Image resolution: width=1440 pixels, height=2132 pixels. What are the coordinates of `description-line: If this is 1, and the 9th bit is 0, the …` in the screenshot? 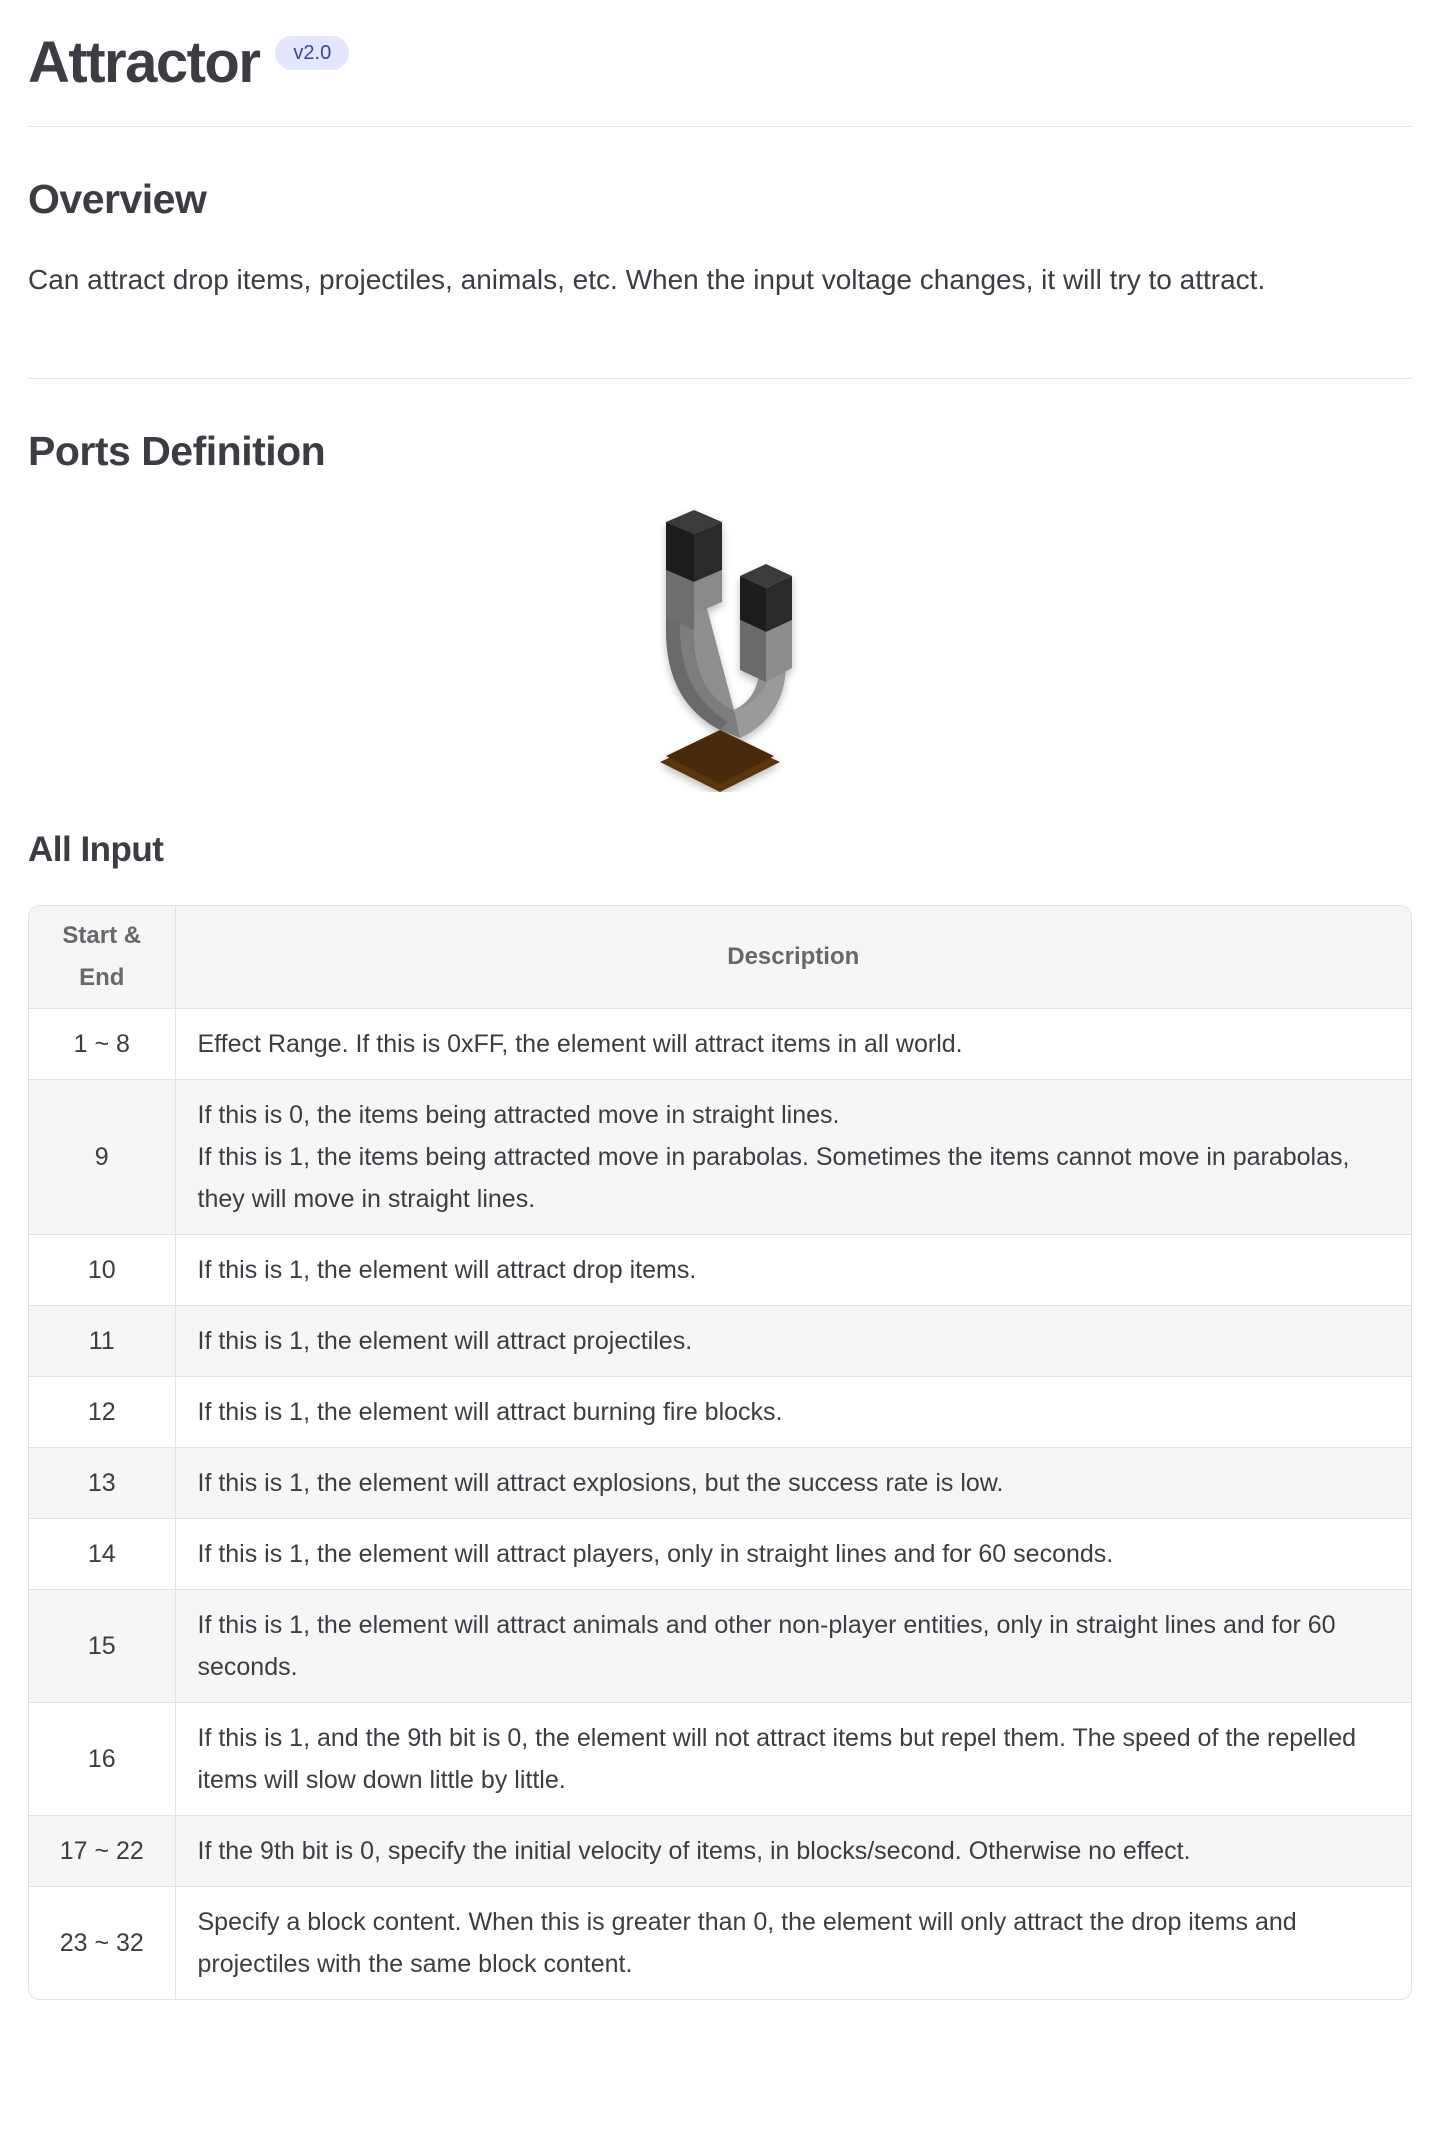 It's located at (777, 1759).